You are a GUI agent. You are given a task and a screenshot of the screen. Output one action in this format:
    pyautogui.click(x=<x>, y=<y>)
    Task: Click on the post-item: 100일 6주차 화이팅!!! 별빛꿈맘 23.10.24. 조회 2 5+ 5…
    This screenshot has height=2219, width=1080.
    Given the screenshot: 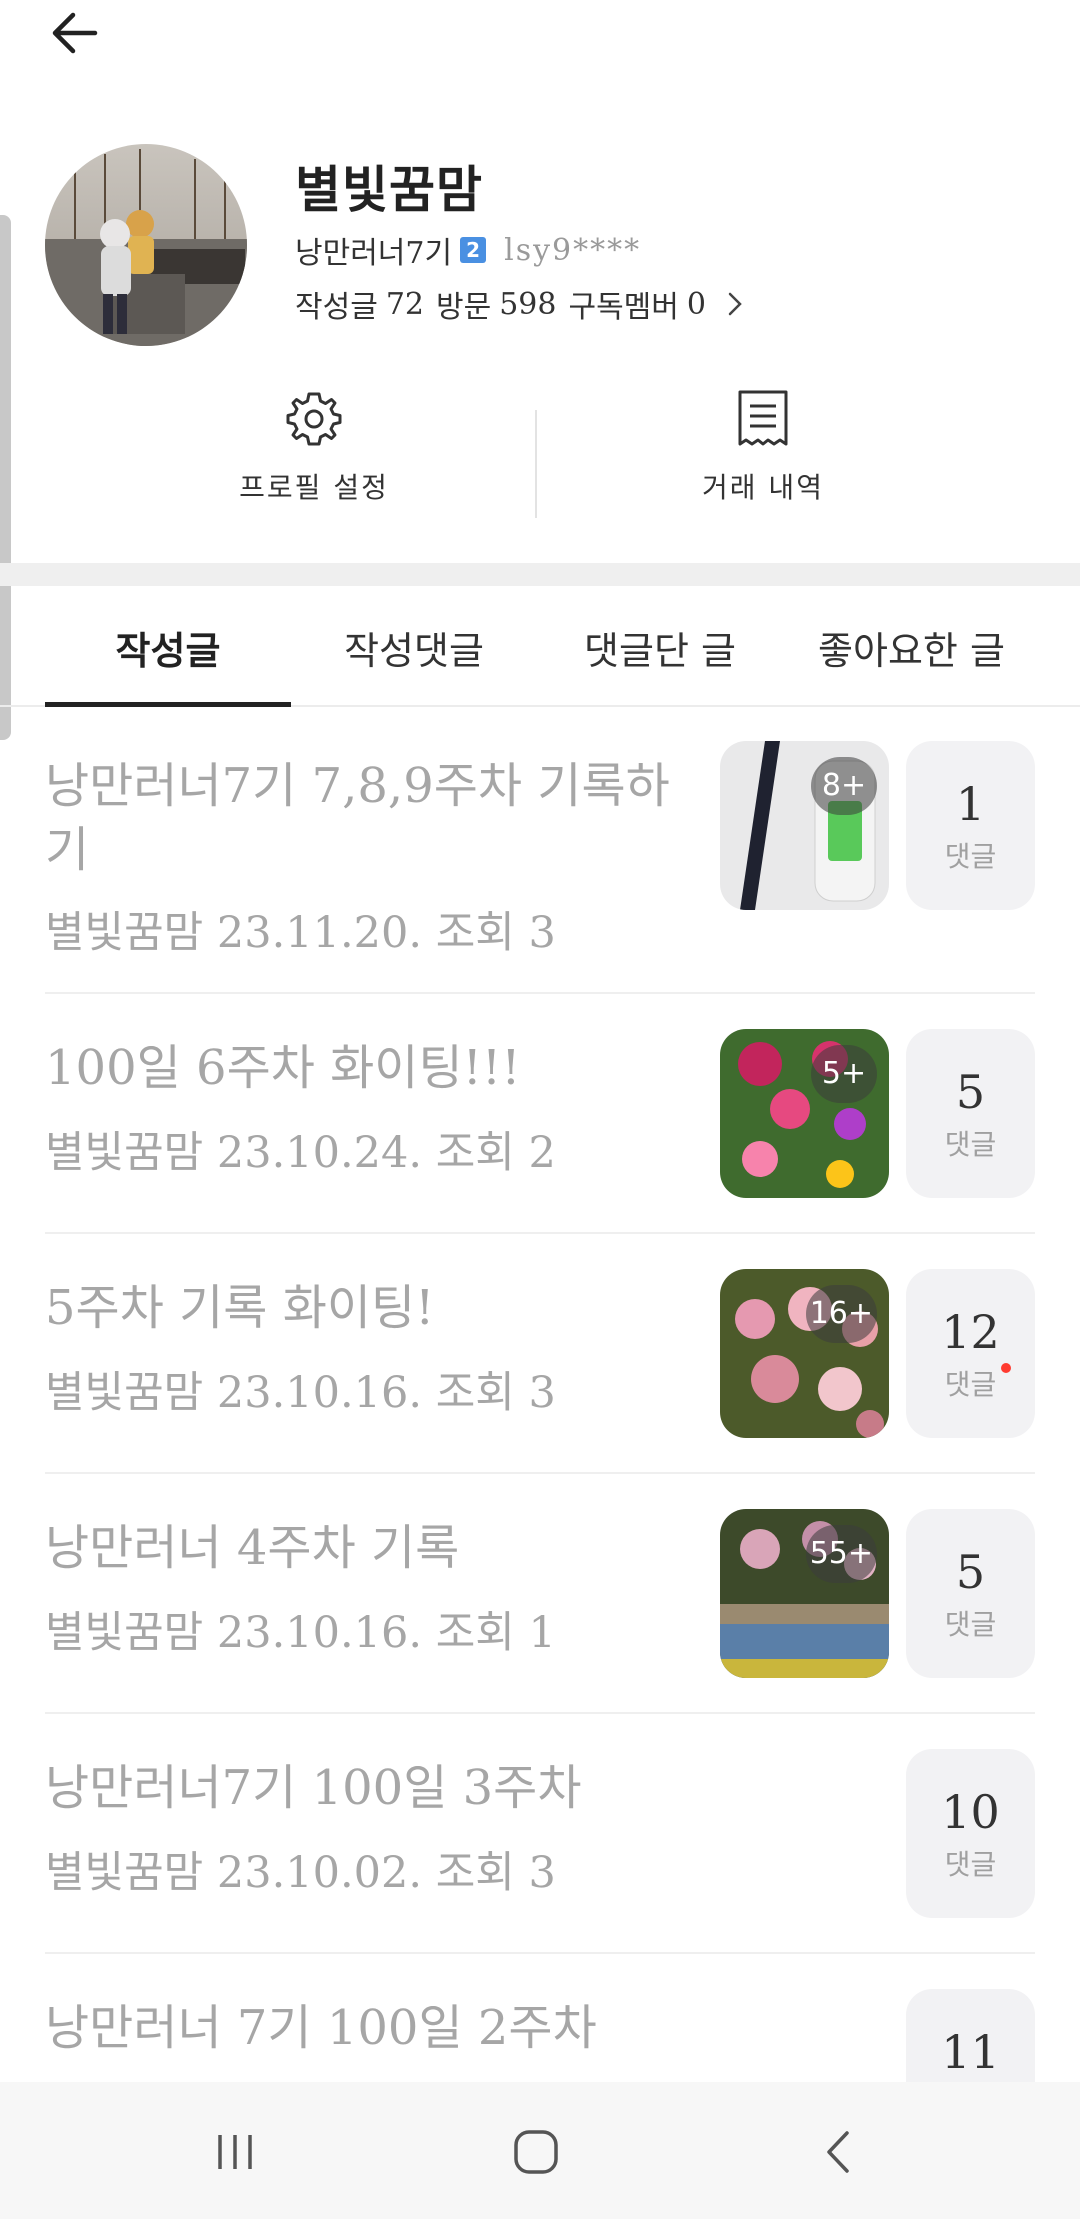 What is the action you would take?
    pyautogui.click(x=540, y=1114)
    